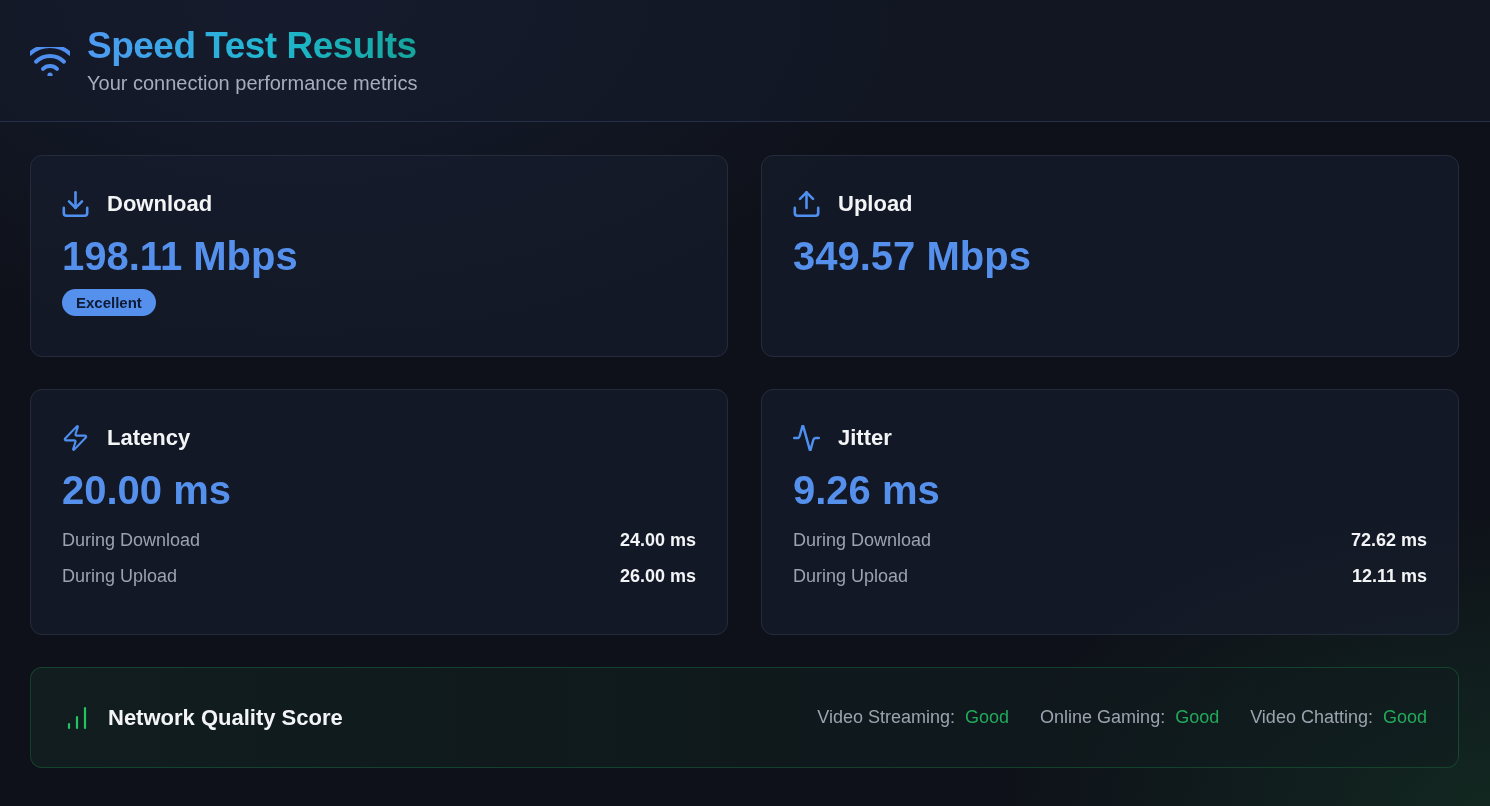 The width and height of the screenshot is (1490, 806). What do you see at coordinates (225, 717) in the screenshot?
I see `quality-title: Network Quality Score` at bounding box center [225, 717].